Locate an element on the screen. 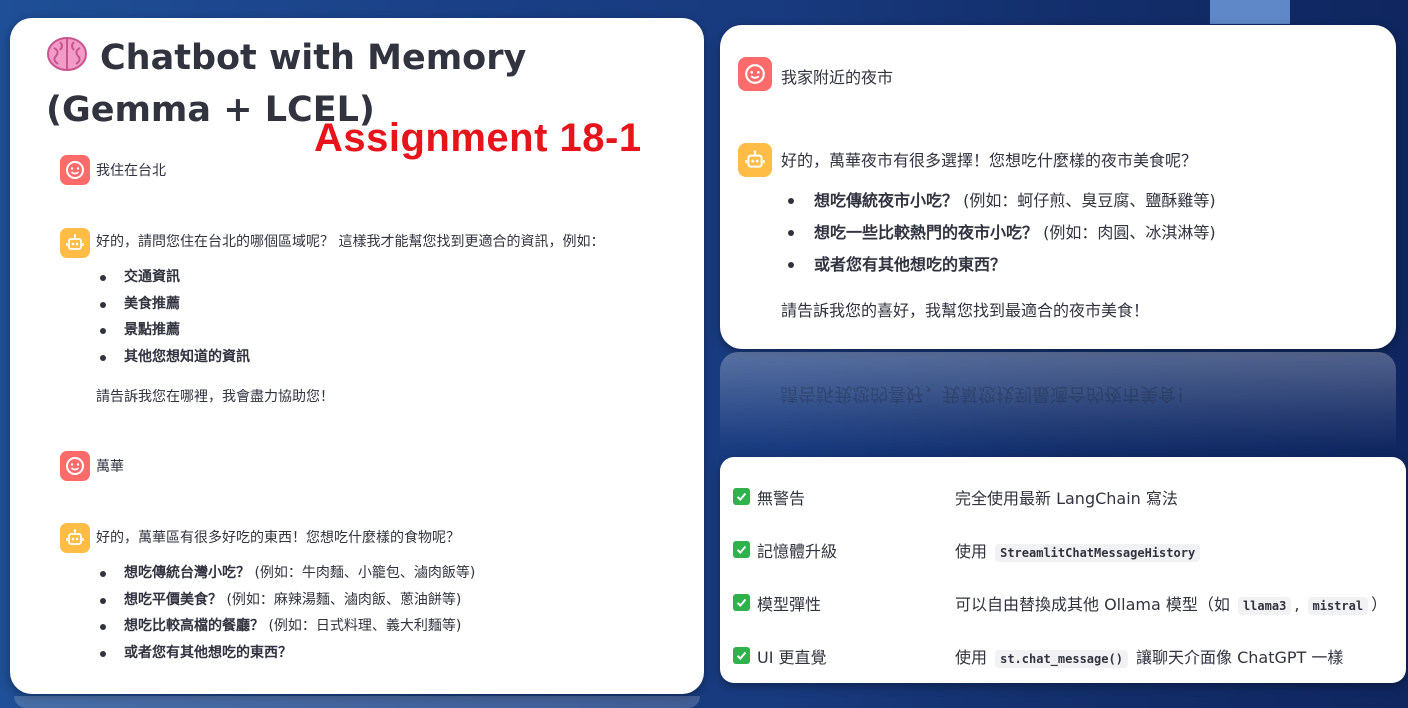  list-item: 美食推薦 is located at coordinates (174, 304).